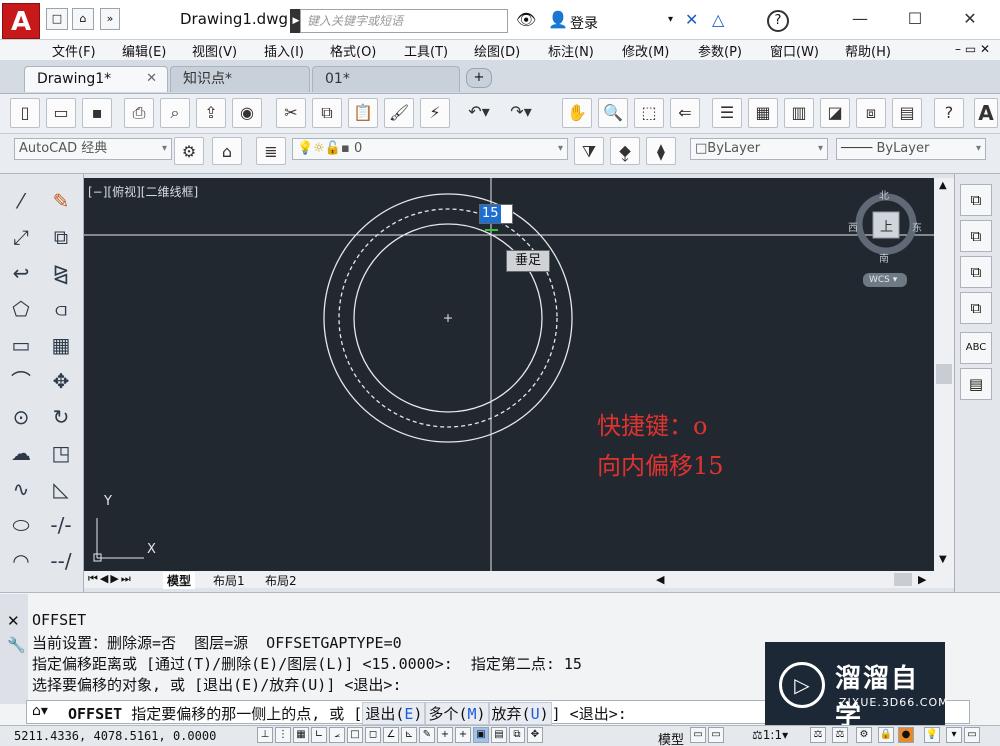  Describe the element at coordinates (884, 257) in the screenshot. I see `viewcube-south: 南` at that location.